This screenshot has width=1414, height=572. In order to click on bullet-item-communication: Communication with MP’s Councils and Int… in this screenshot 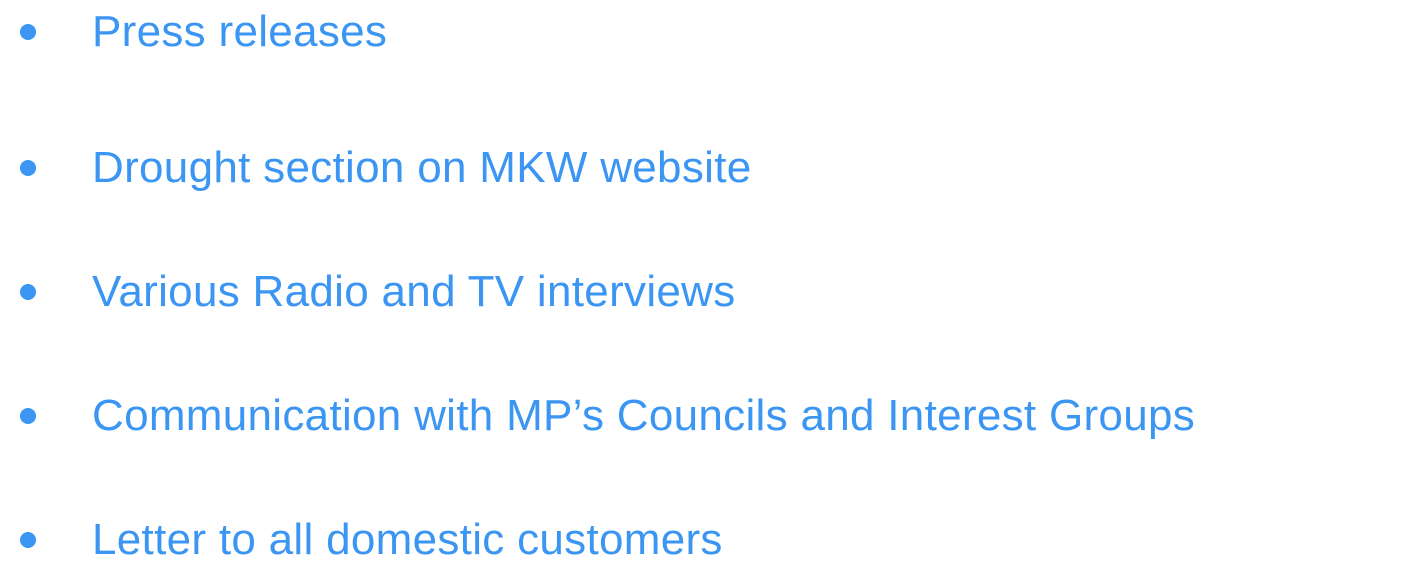, I will do `click(707, 416)`.